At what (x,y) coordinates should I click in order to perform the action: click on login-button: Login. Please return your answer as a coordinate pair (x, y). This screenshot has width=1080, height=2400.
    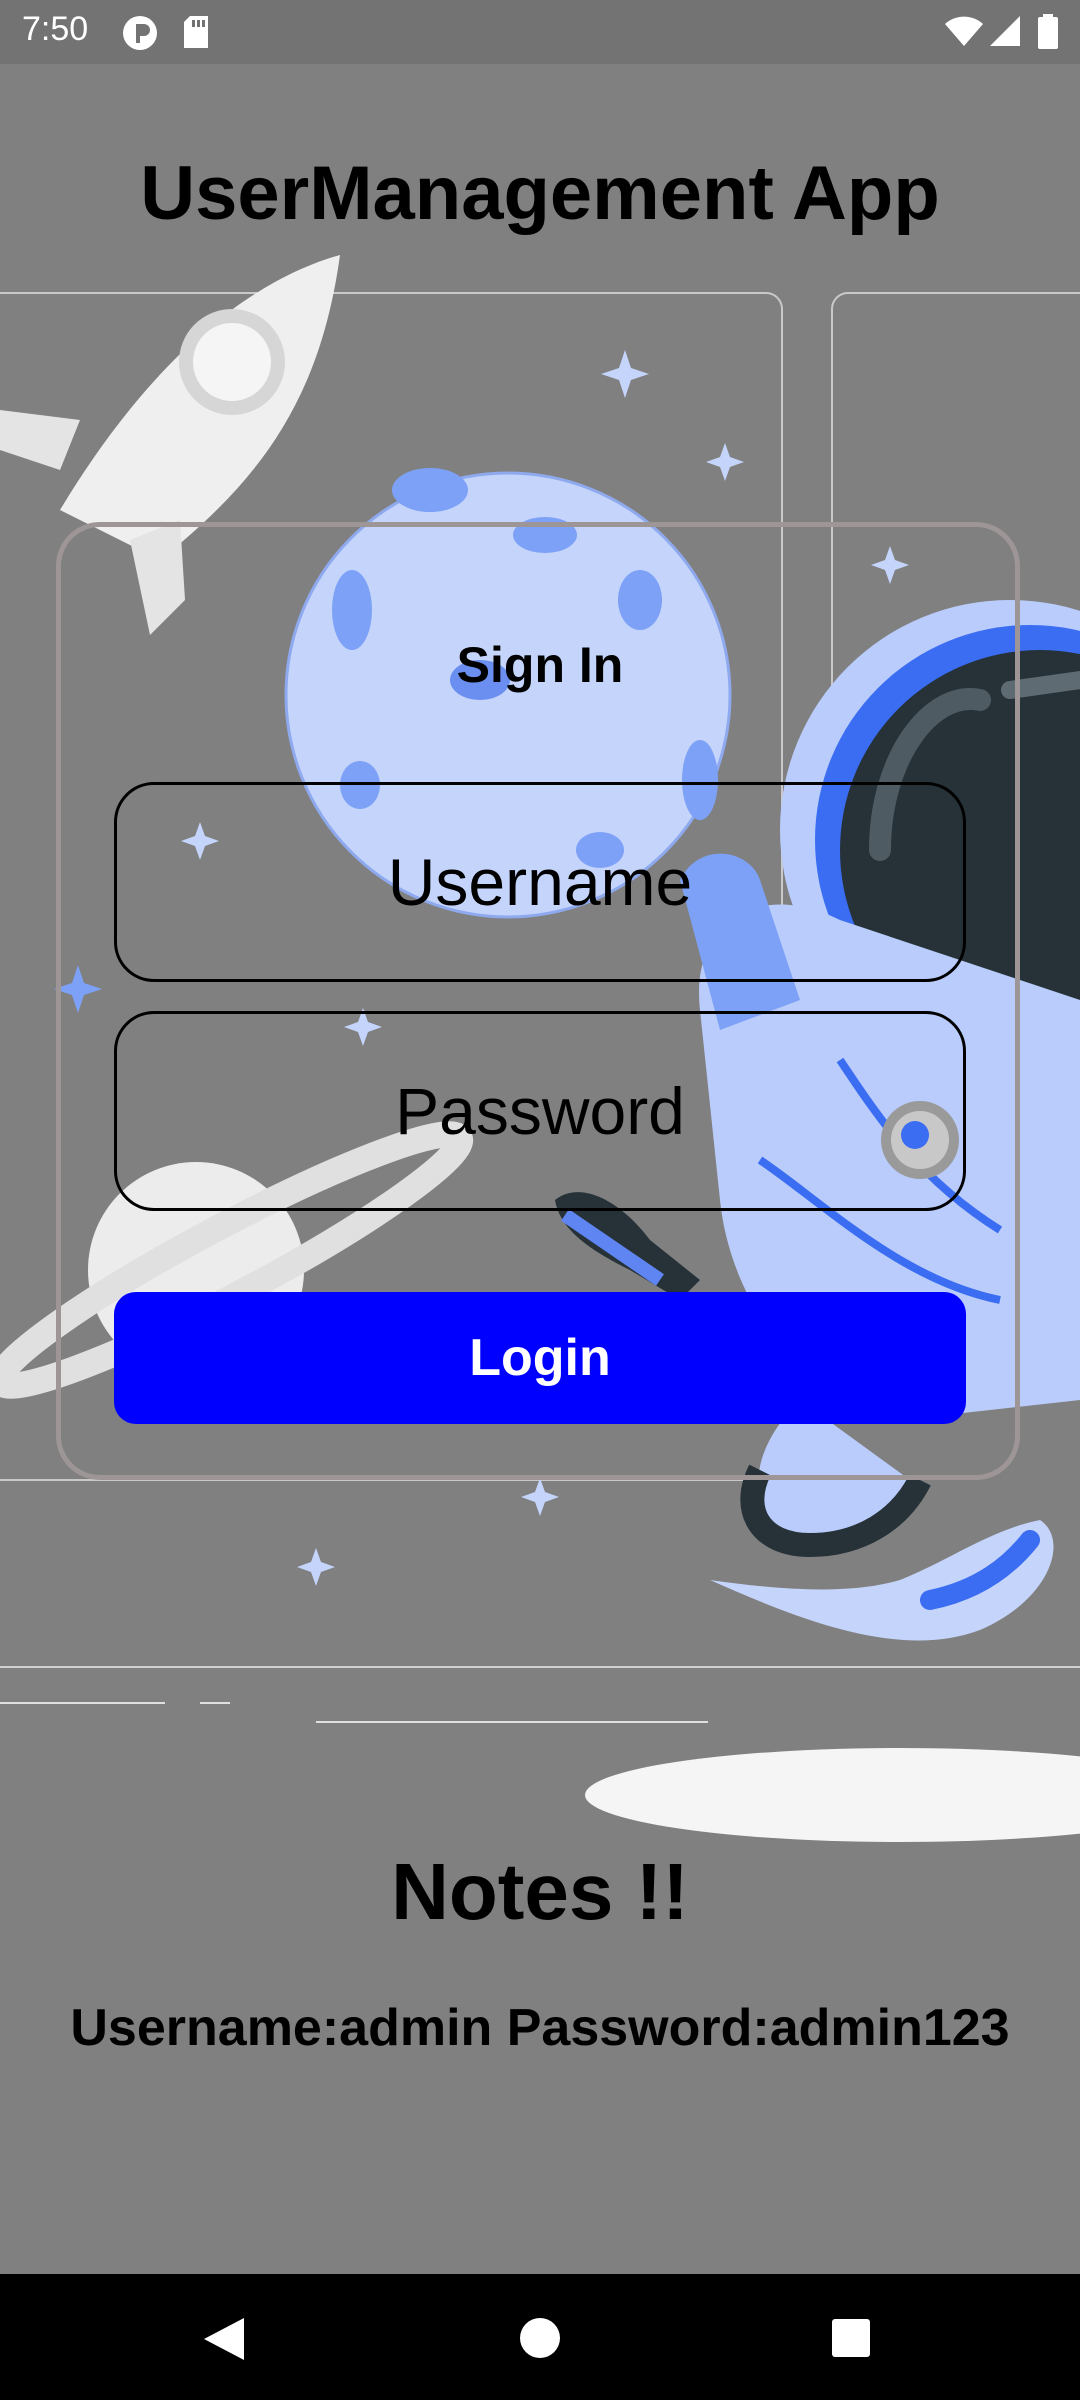
    Looking at the image, I should click on (540, 1358).